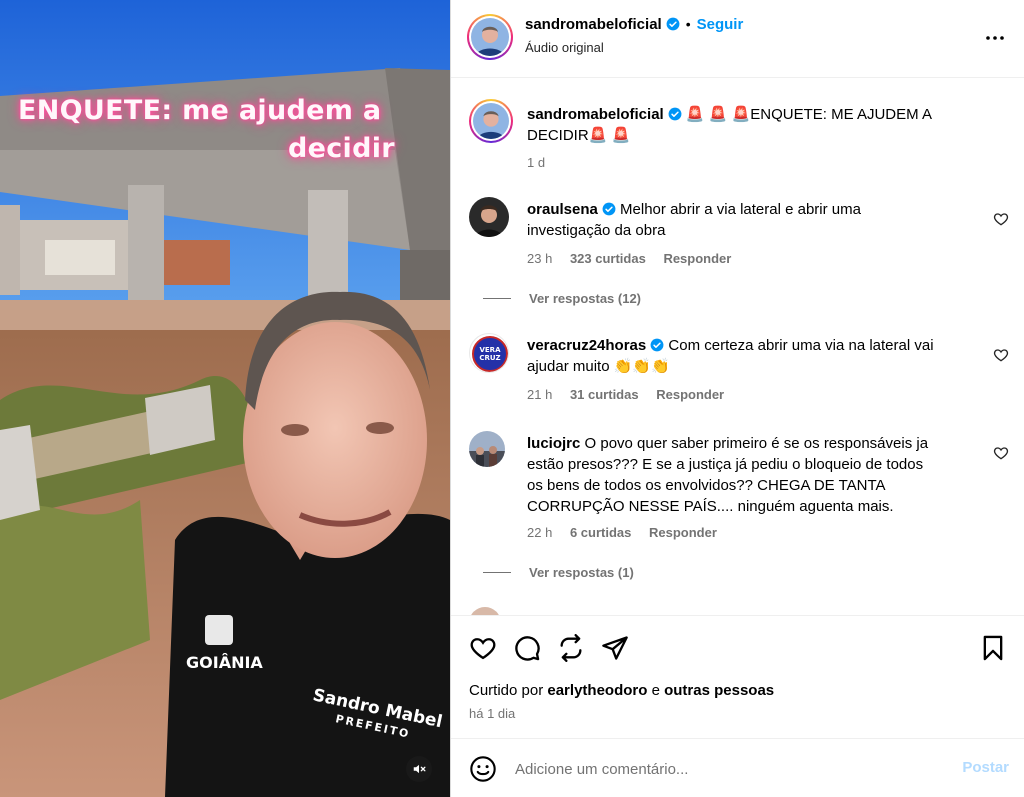  What do you see at coordinates (739, 611) in the screenshot?
I see `comment-item-partial` at bounding box center [739, 611].